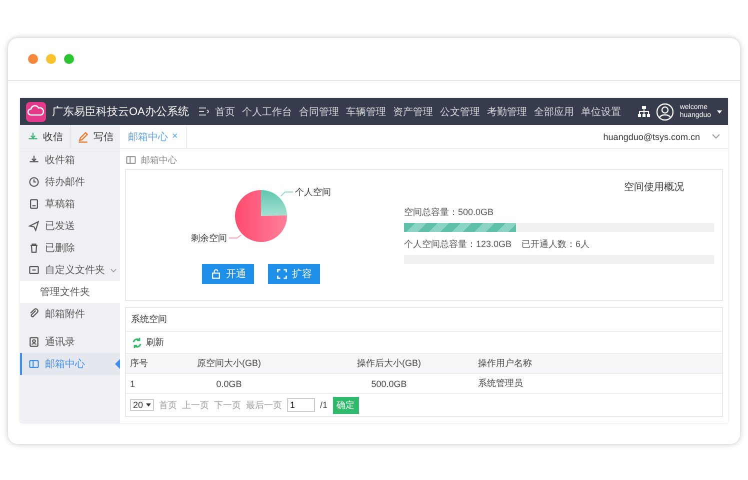 The height and width of the screenshot is (480, 748). Describe the element at coordinates (70, 226) in the screenshot. I see `sidebar-item: 已发送` at that location.